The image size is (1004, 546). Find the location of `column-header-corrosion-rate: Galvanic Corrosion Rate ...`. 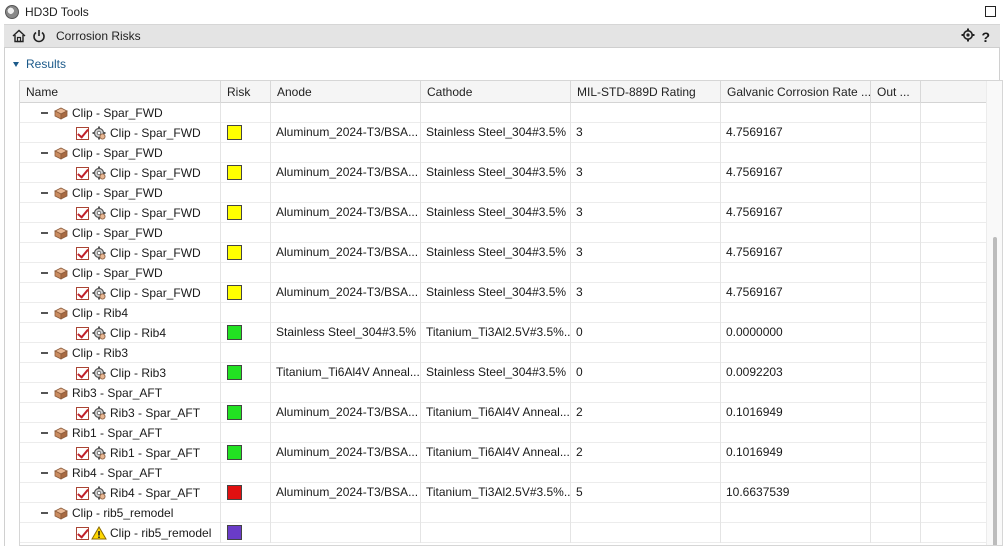

column-header-corrosion-rate: Galvanic Corrosion Rate ... is located at coordinates (796, 92).